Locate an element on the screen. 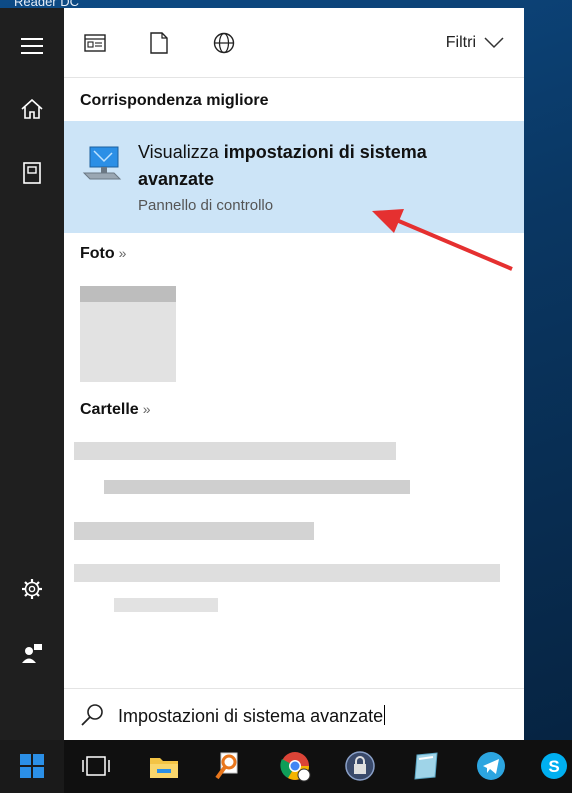  menu-button is located at coordinates (32, 46).